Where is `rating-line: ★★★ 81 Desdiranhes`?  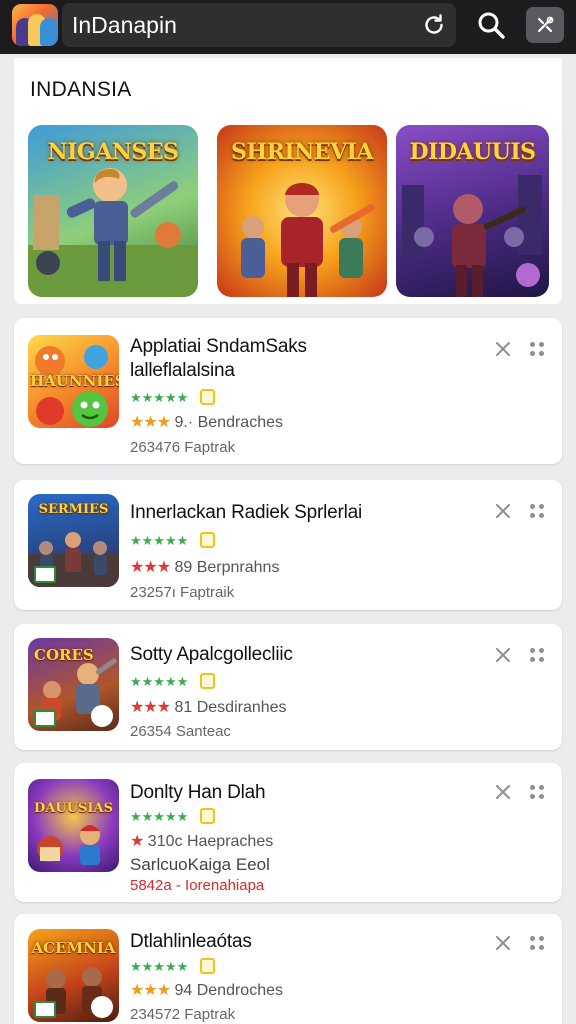
rating-line: ★★★ 81 Desdiranhes is located at coordinates (208, 708).